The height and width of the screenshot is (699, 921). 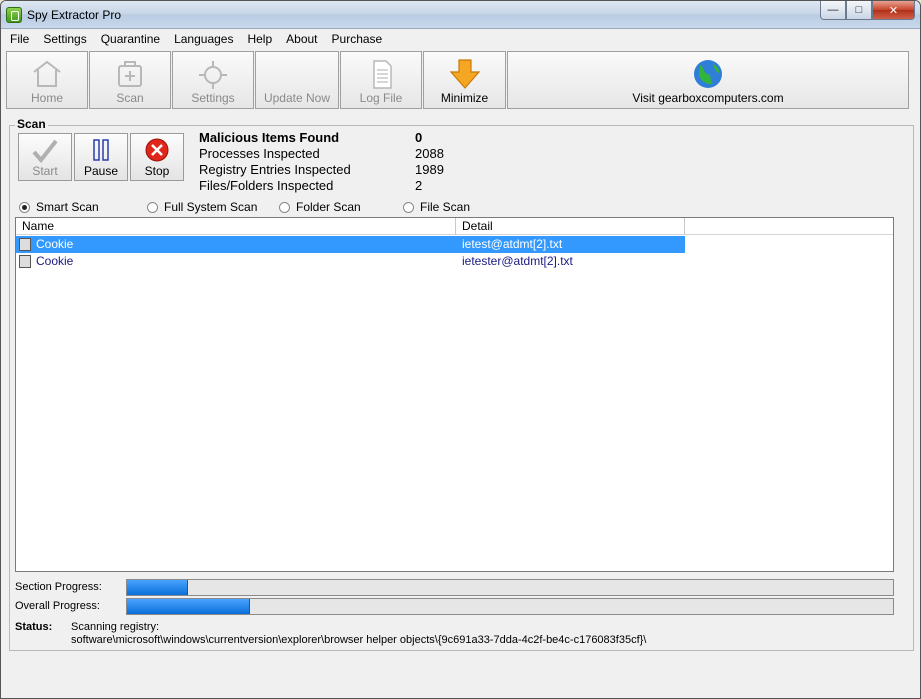 I want to click on section-progress-bar, so click(x=510, y=587).